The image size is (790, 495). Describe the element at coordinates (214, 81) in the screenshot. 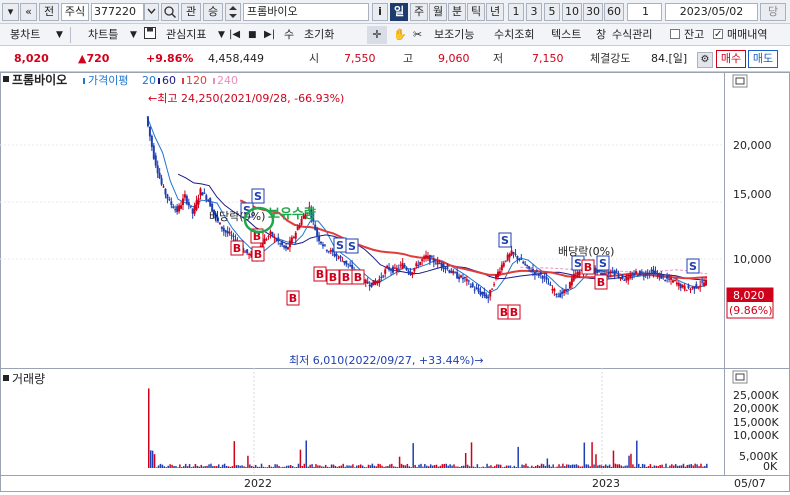

I see `ma240-swatch` at that location.